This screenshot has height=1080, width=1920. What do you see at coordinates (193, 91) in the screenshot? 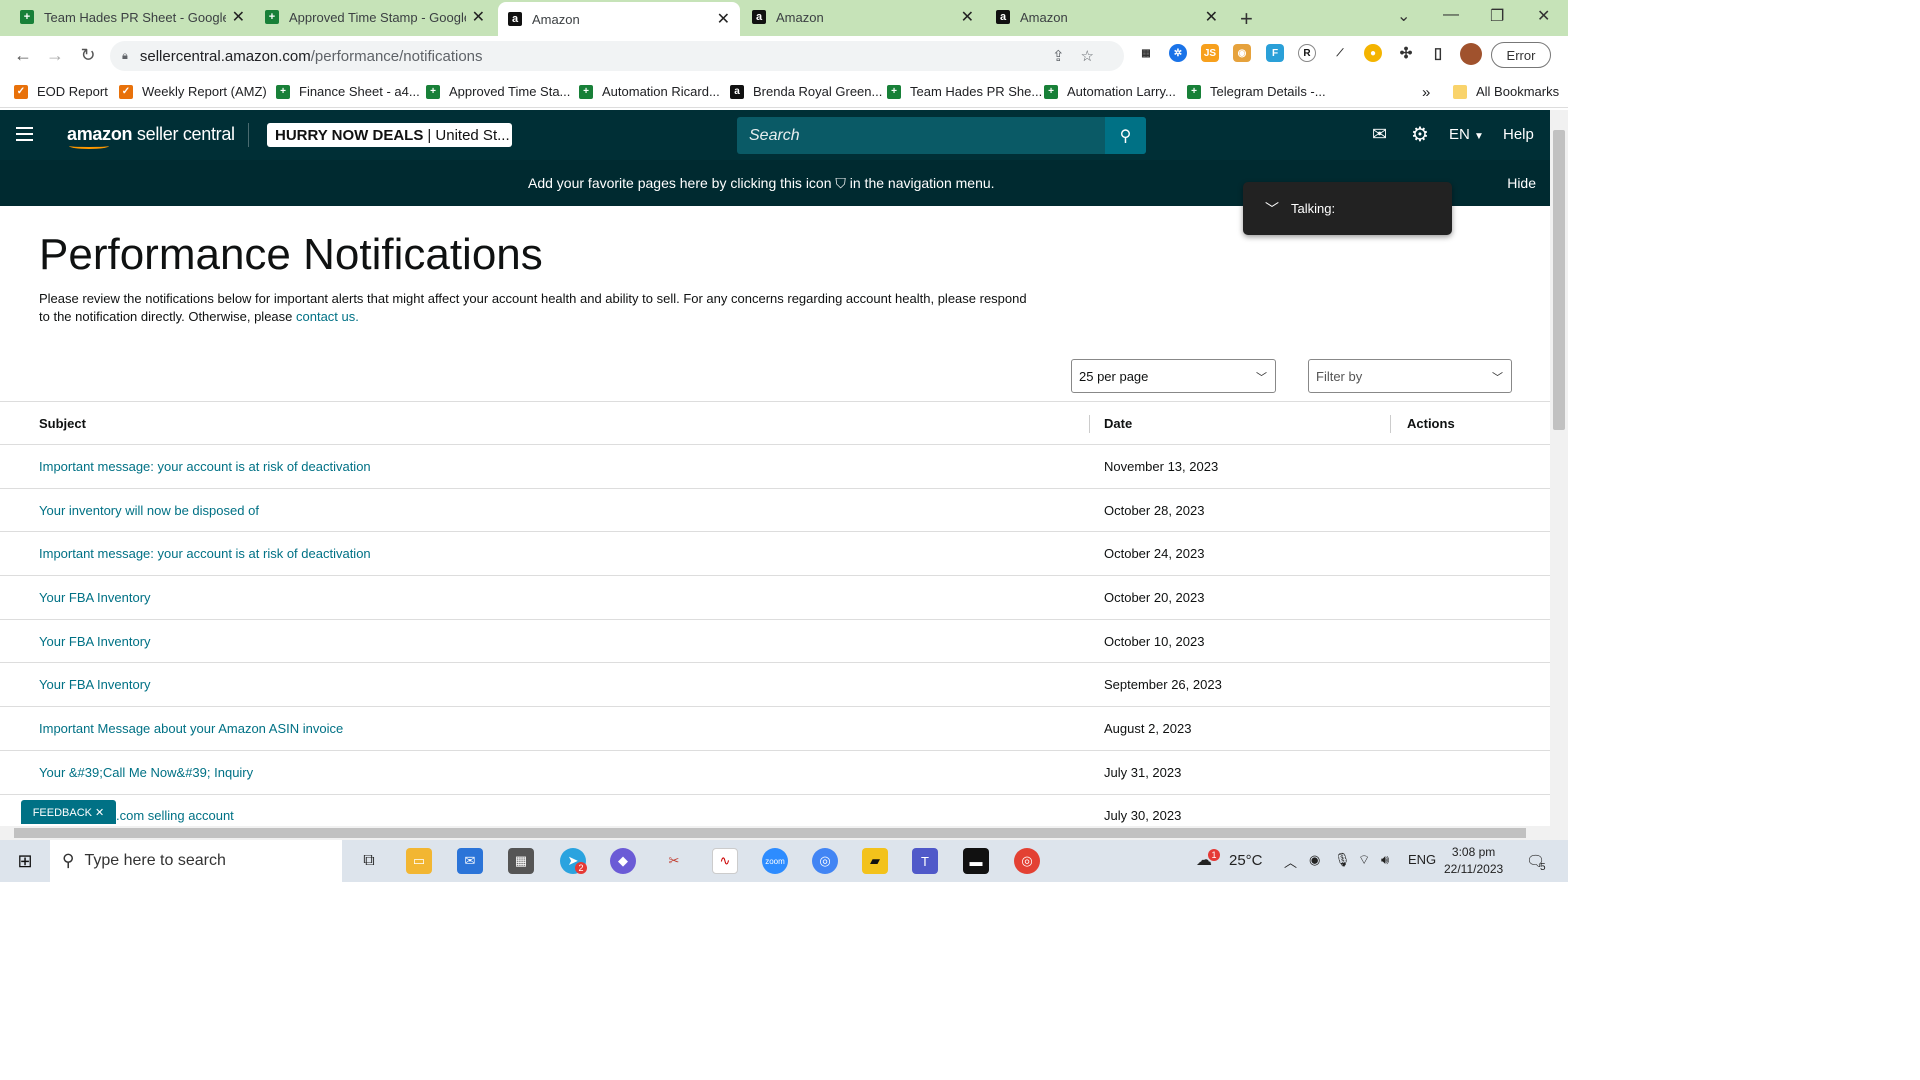
I see `bookmark-item: ✓ Weekly Report (AMZ)` at bounding box center [193, 91].